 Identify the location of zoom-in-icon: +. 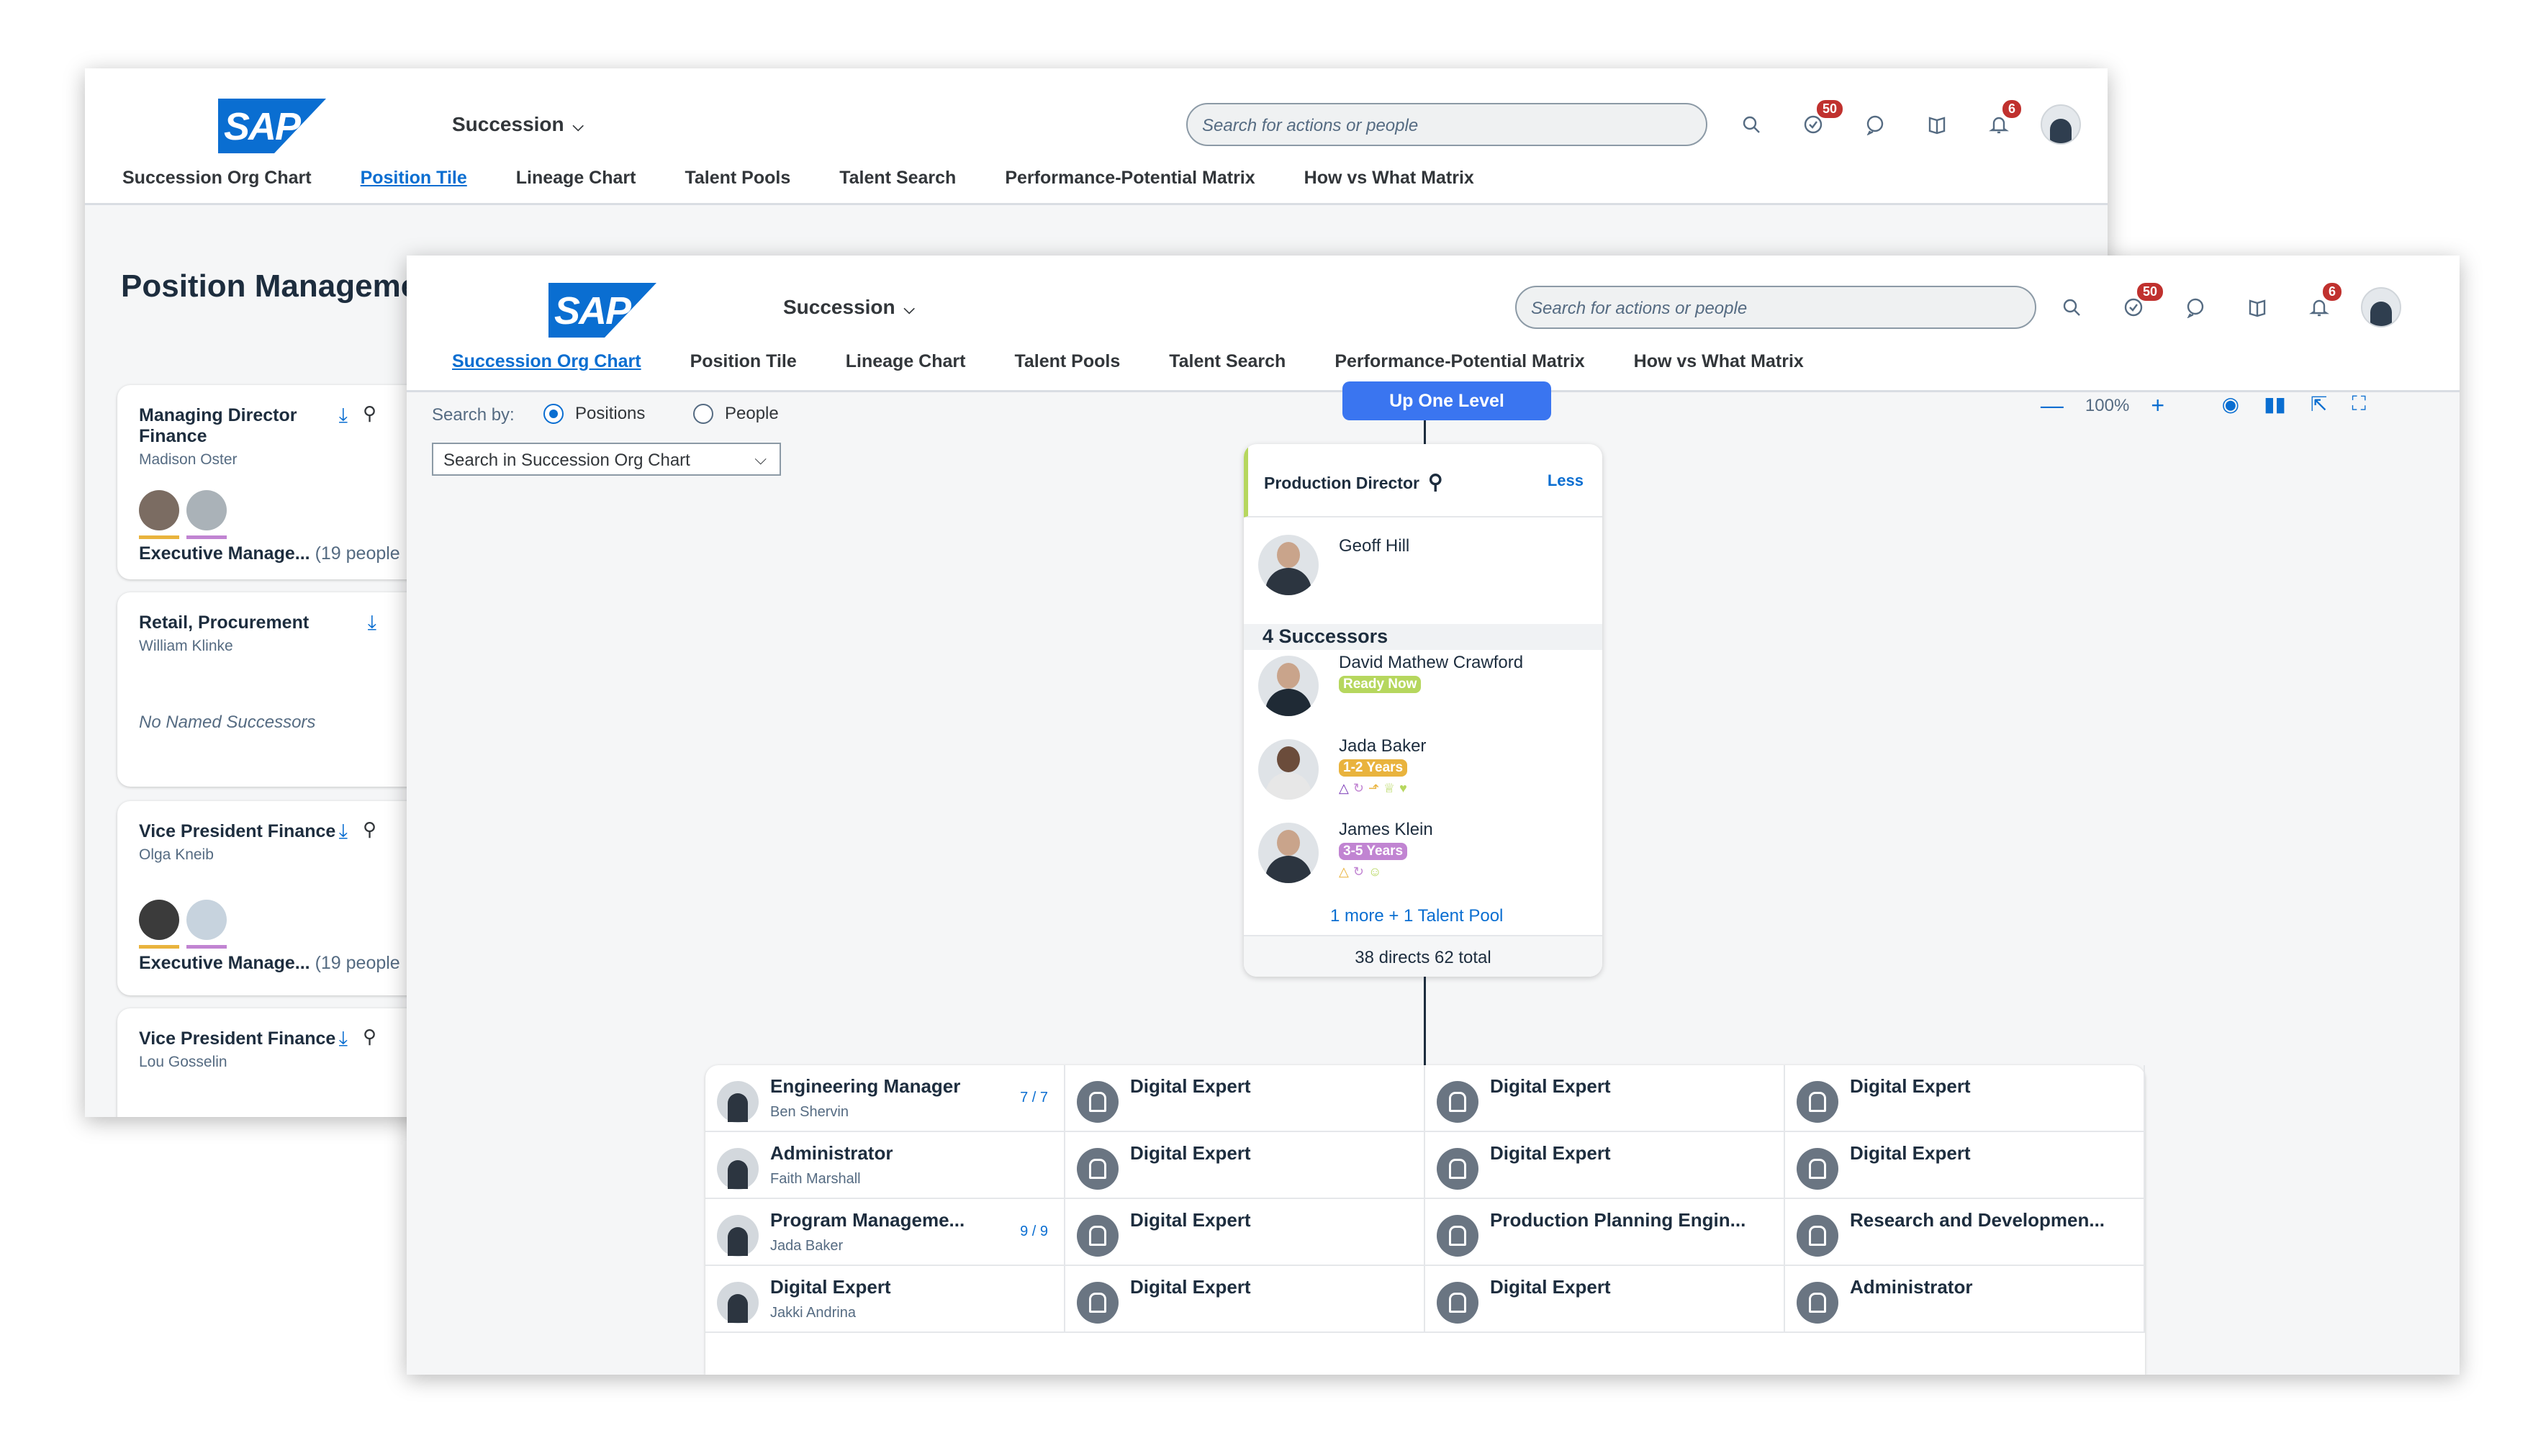
(2157, 405).